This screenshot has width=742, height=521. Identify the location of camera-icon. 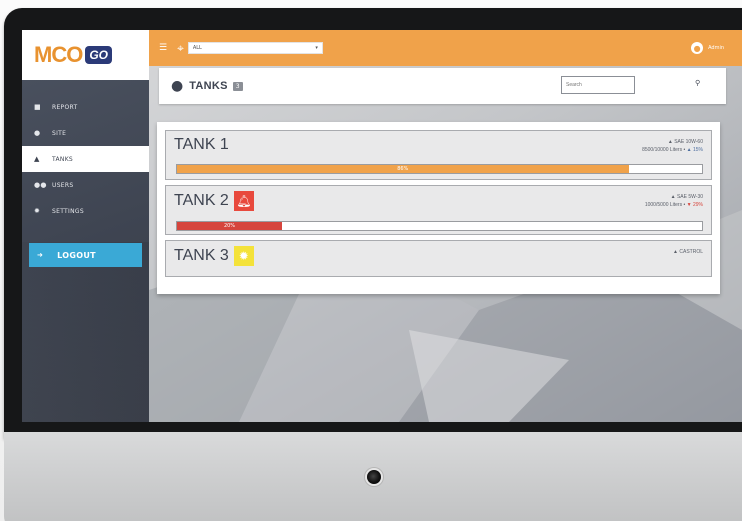
(374, 477).